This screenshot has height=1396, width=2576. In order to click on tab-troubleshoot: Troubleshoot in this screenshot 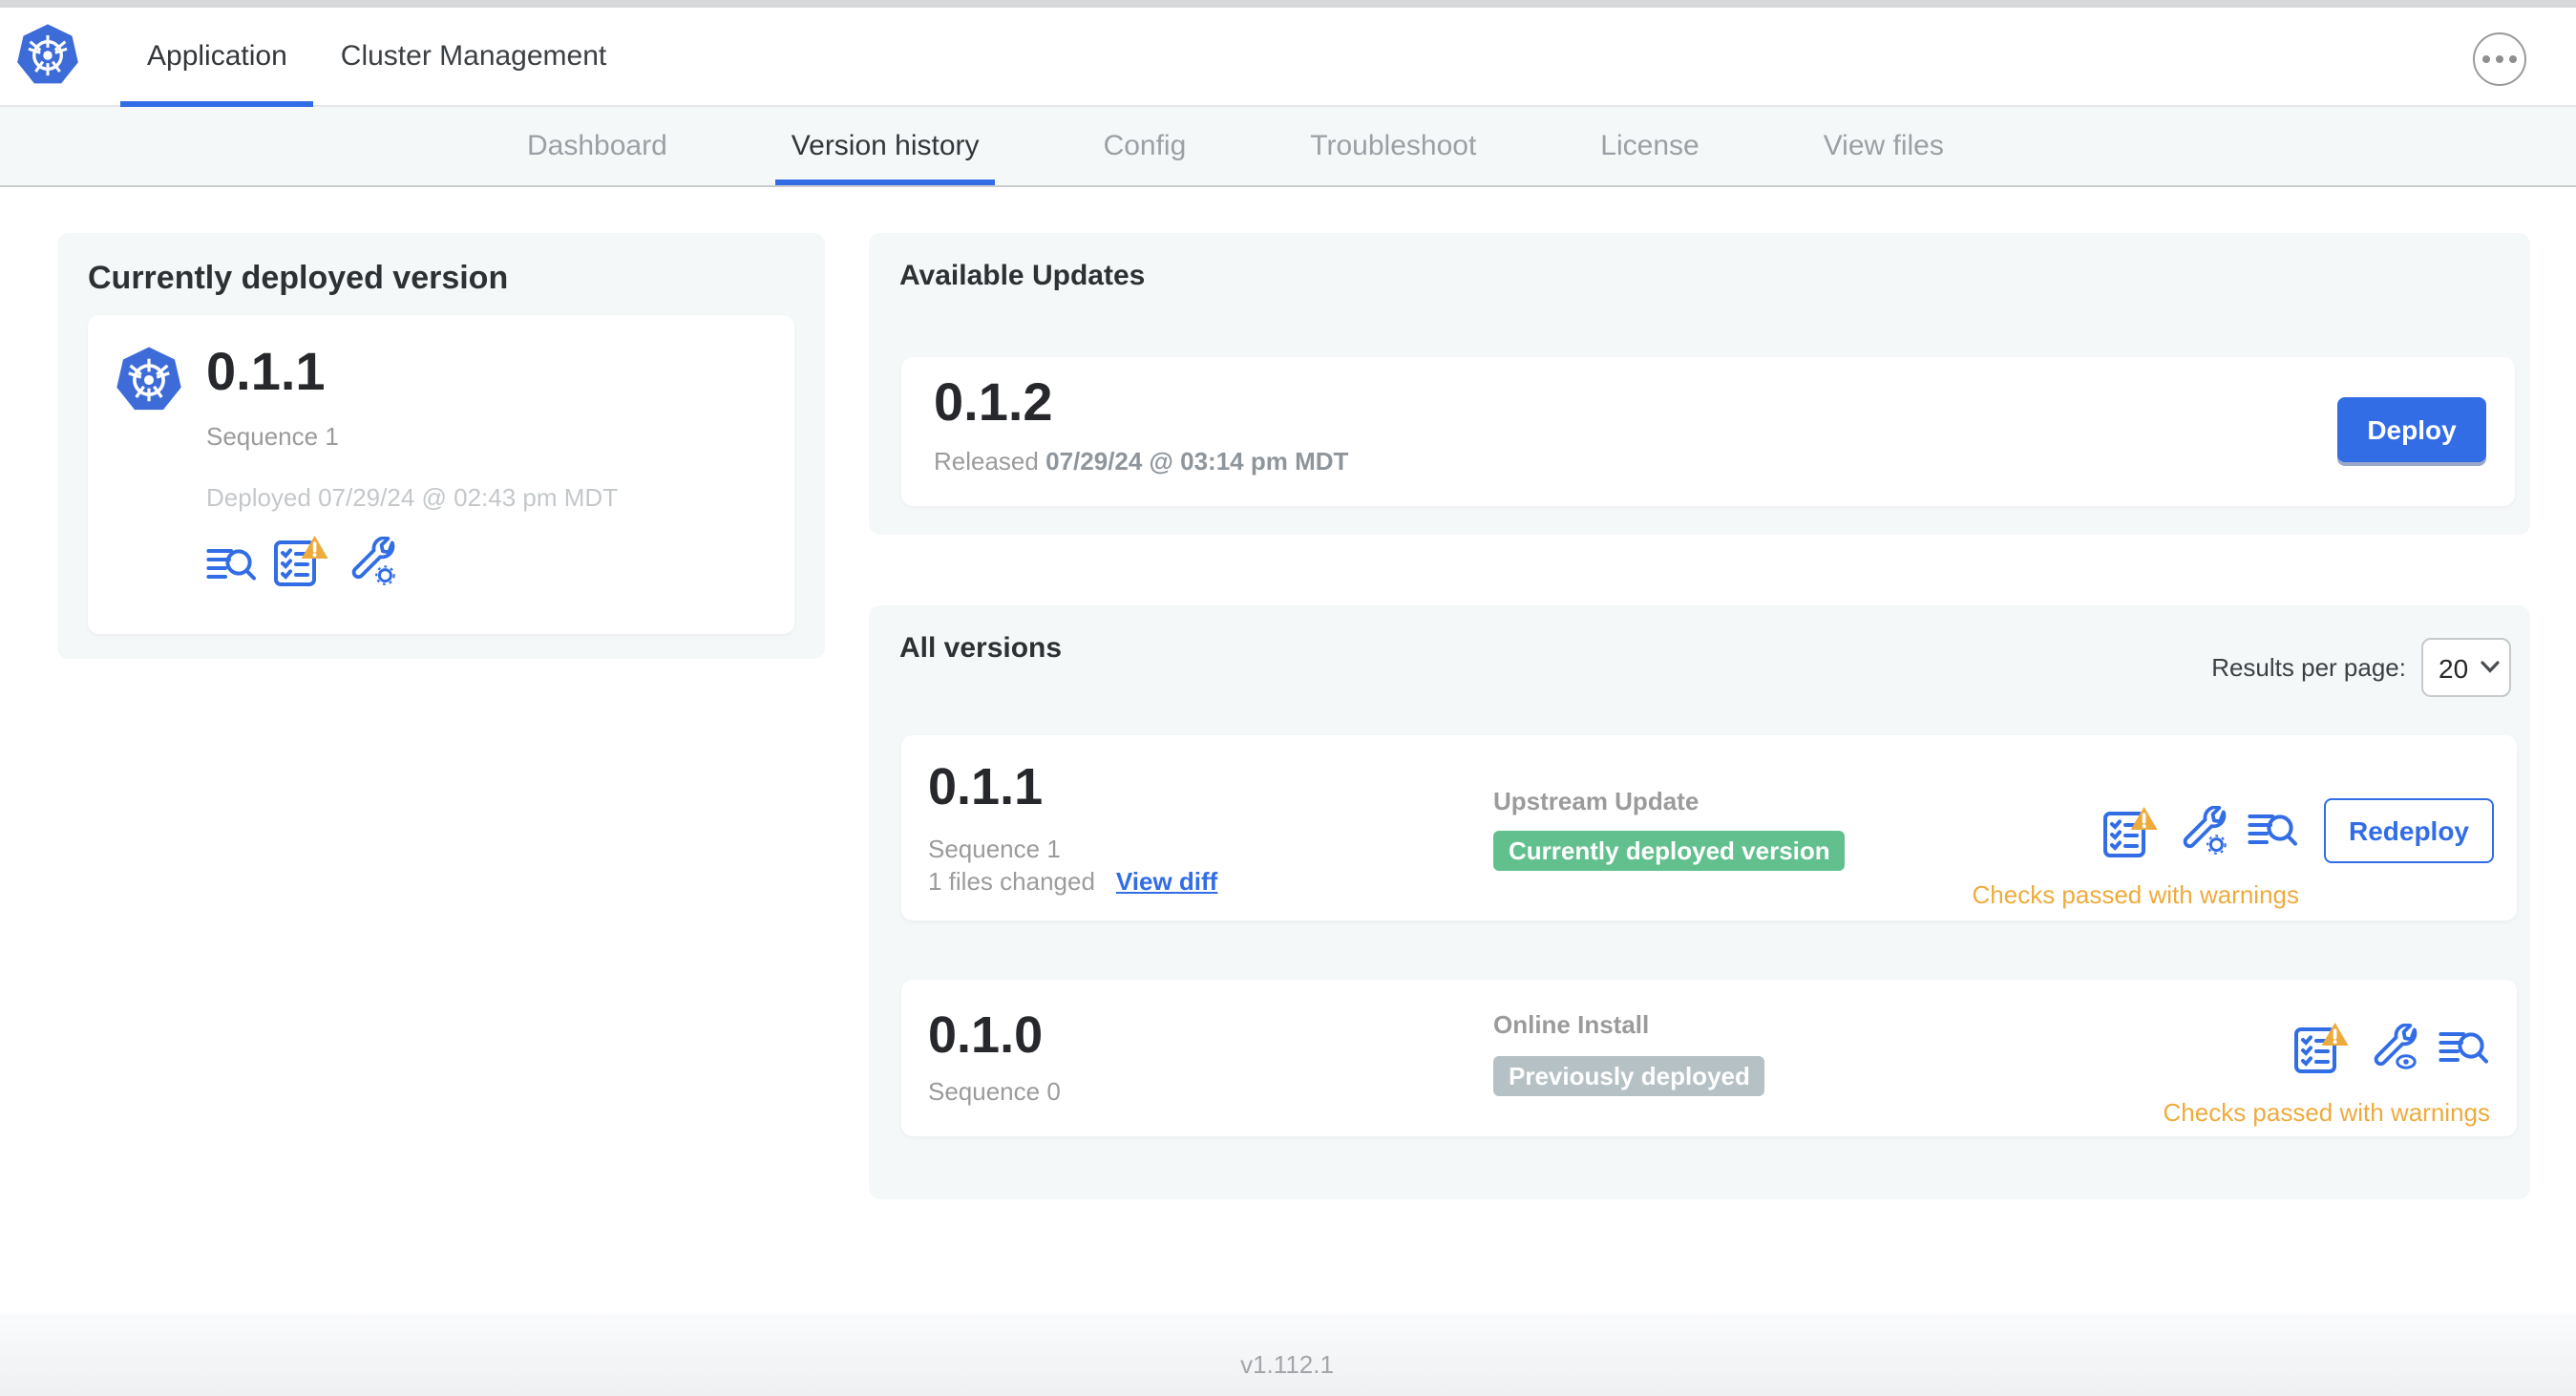, I will do `click(1393, 146)`.